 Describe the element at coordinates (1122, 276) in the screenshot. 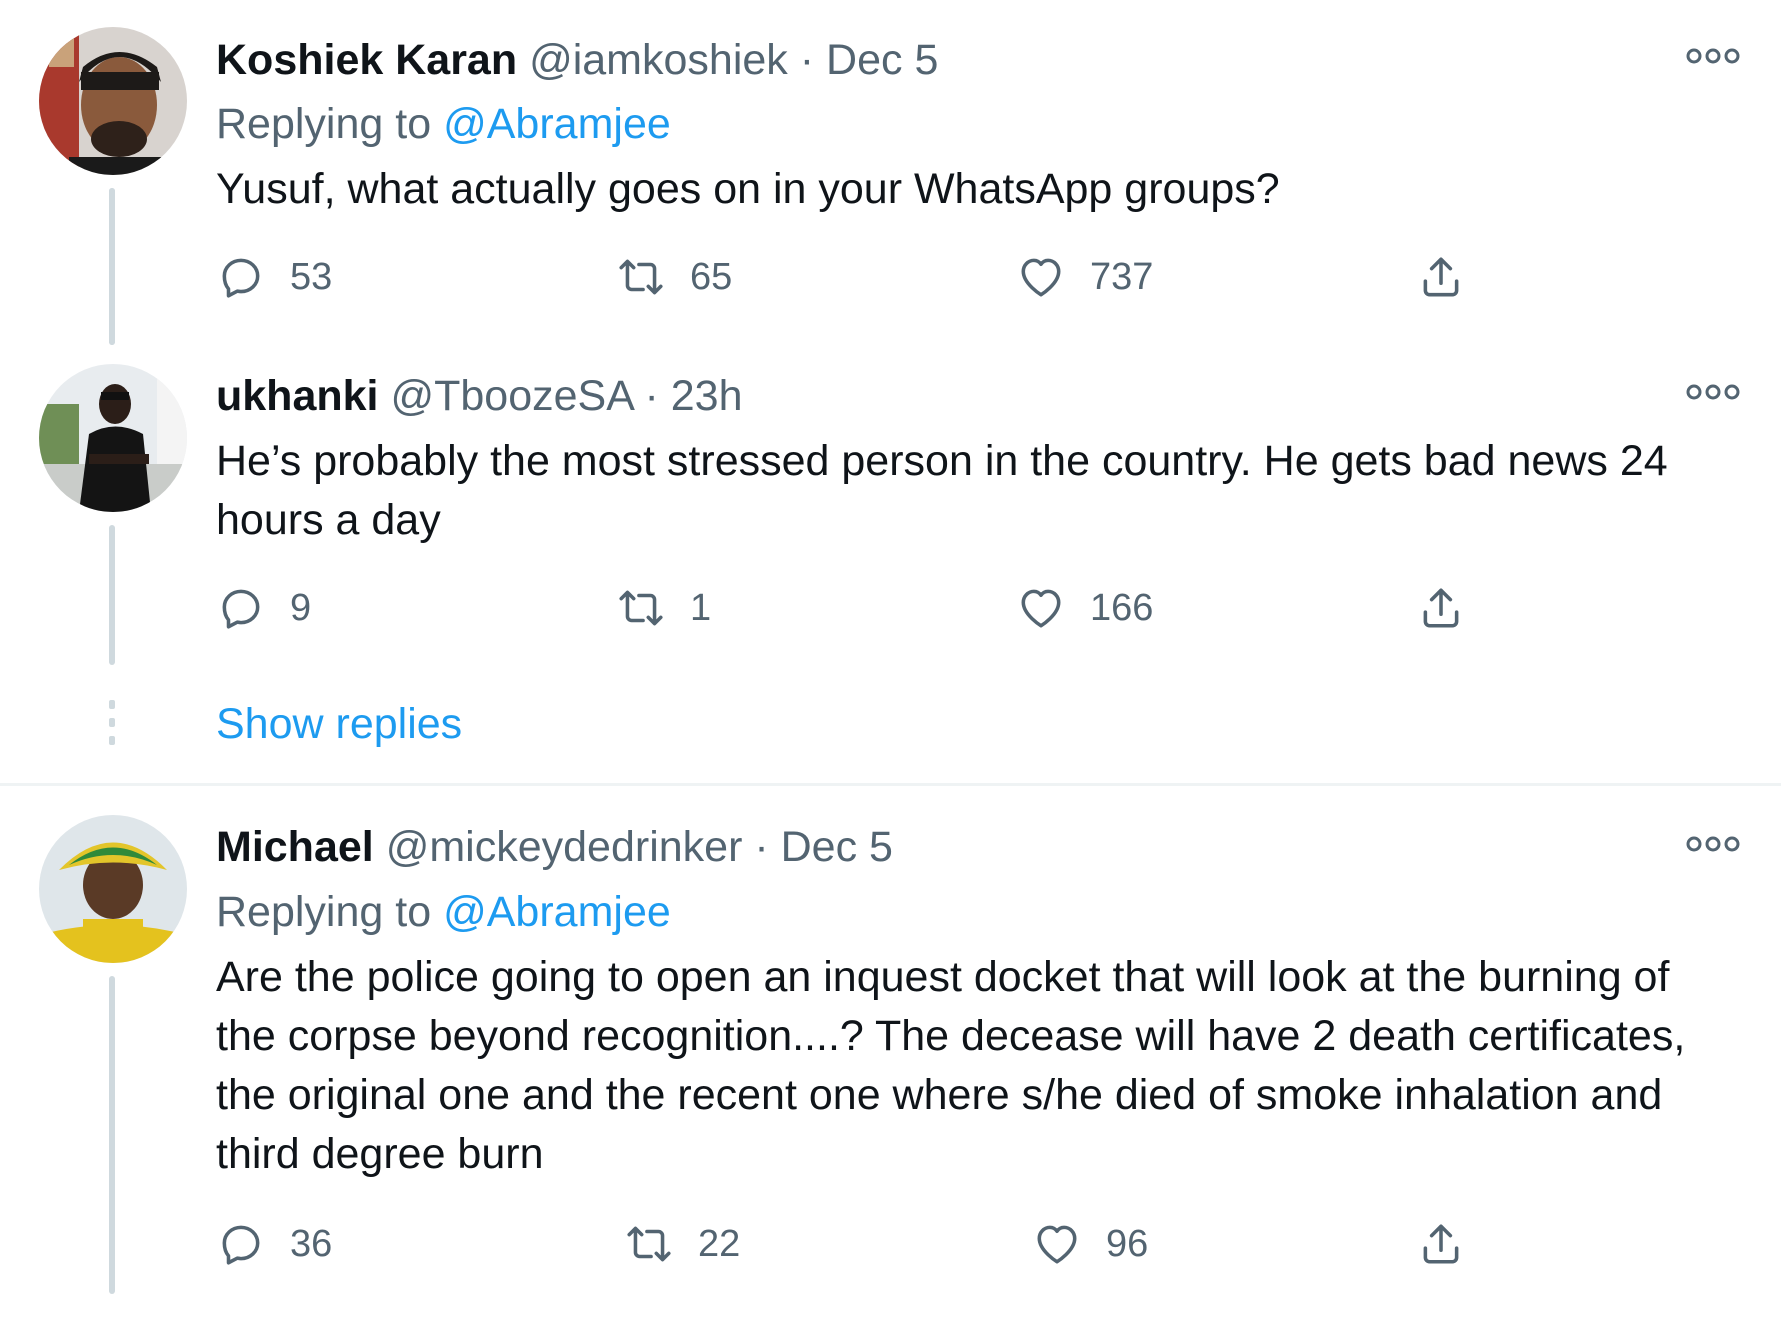

I see `like-count: 737` at that location.